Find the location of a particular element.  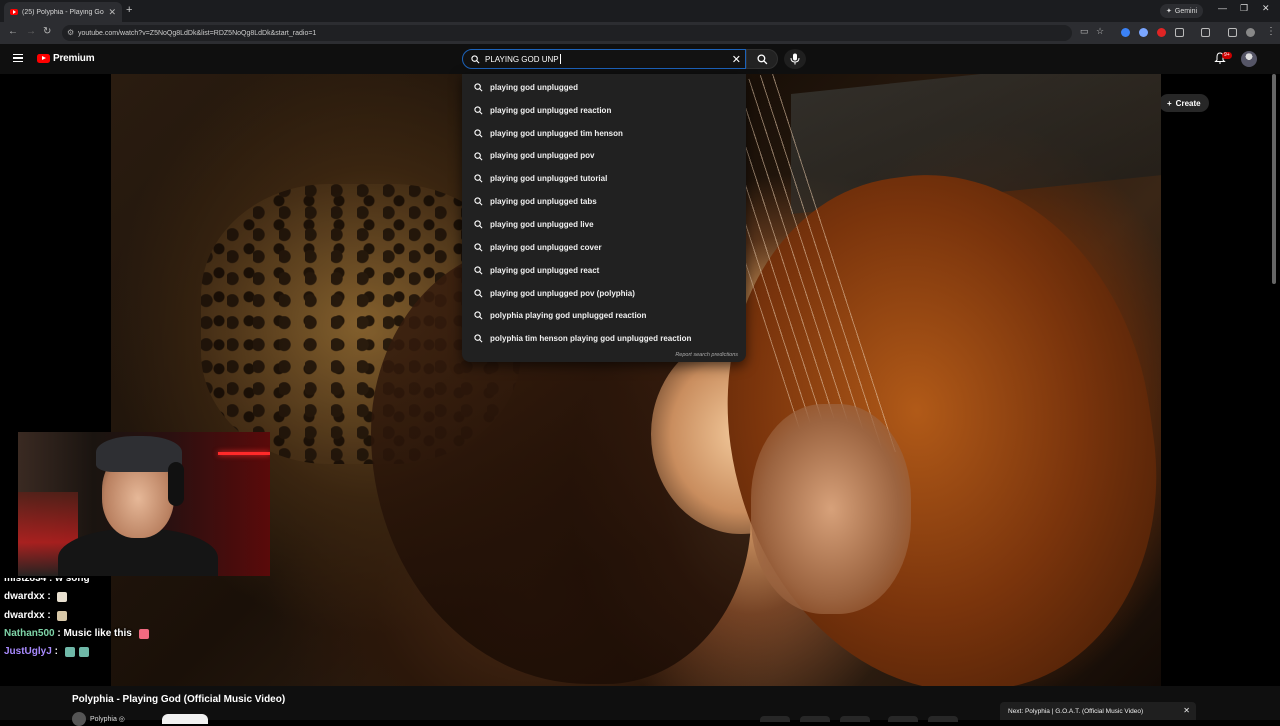

plus-icon: + is located at coordinates (1169, 103).